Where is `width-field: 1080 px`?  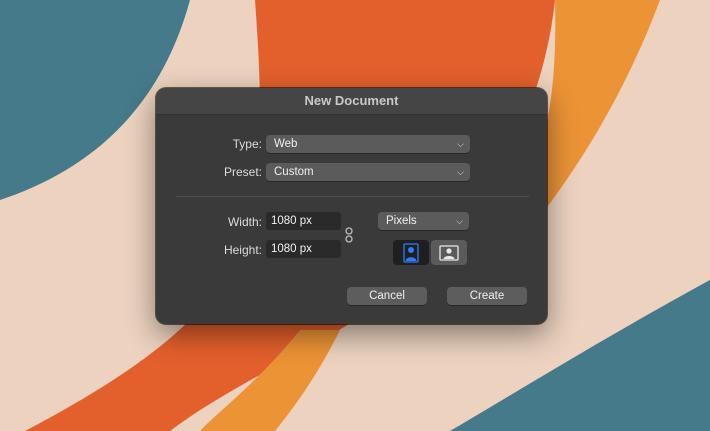
width-field: 1080 px is located at coordinates (303, 221).